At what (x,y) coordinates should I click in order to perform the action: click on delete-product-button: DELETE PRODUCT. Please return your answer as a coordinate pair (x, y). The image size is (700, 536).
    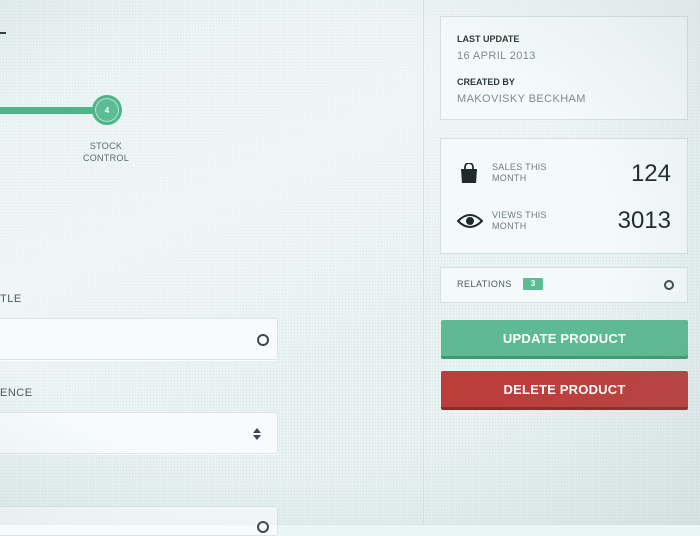
    Looking at the image, I should click on (564, 389).